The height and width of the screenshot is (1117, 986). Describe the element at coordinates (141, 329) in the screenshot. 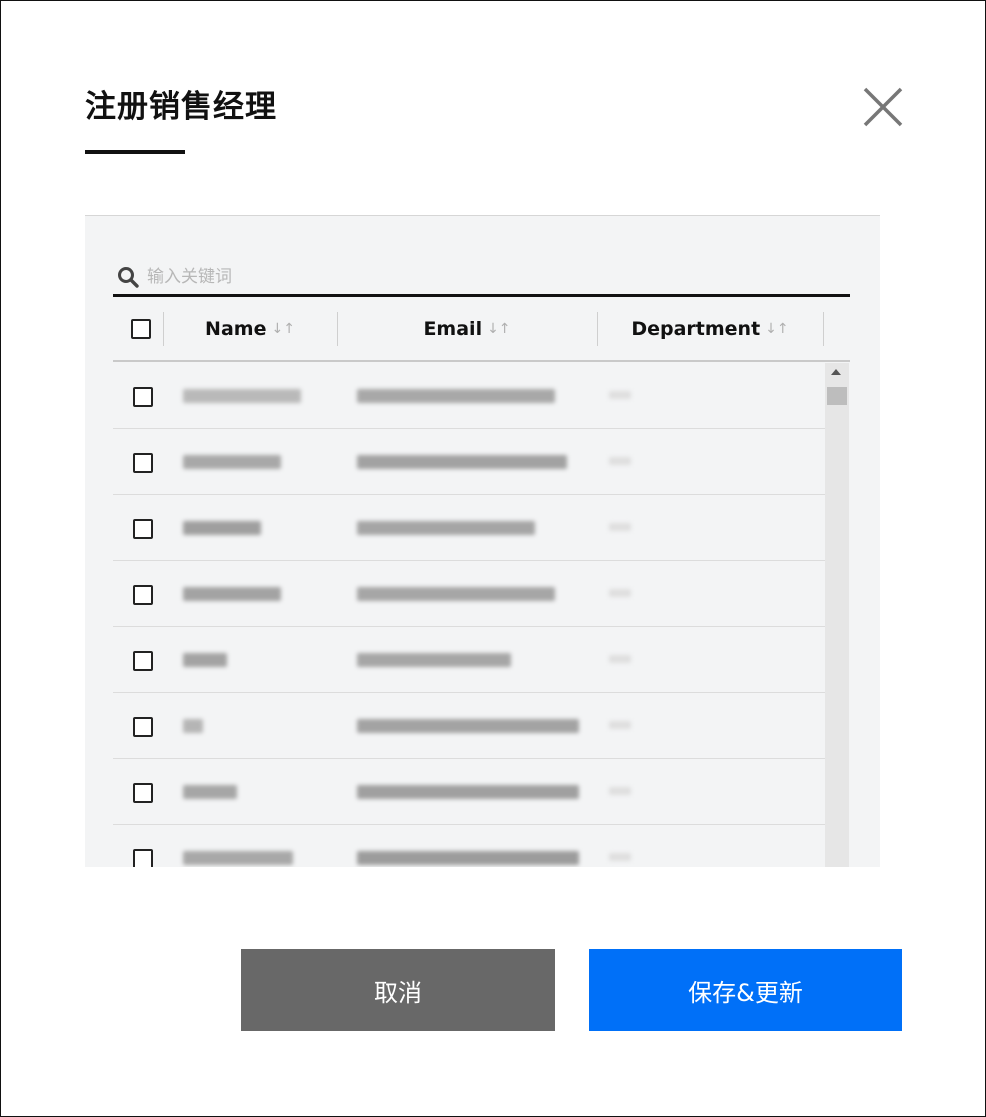

I see `select-all-checkbox` at that location.